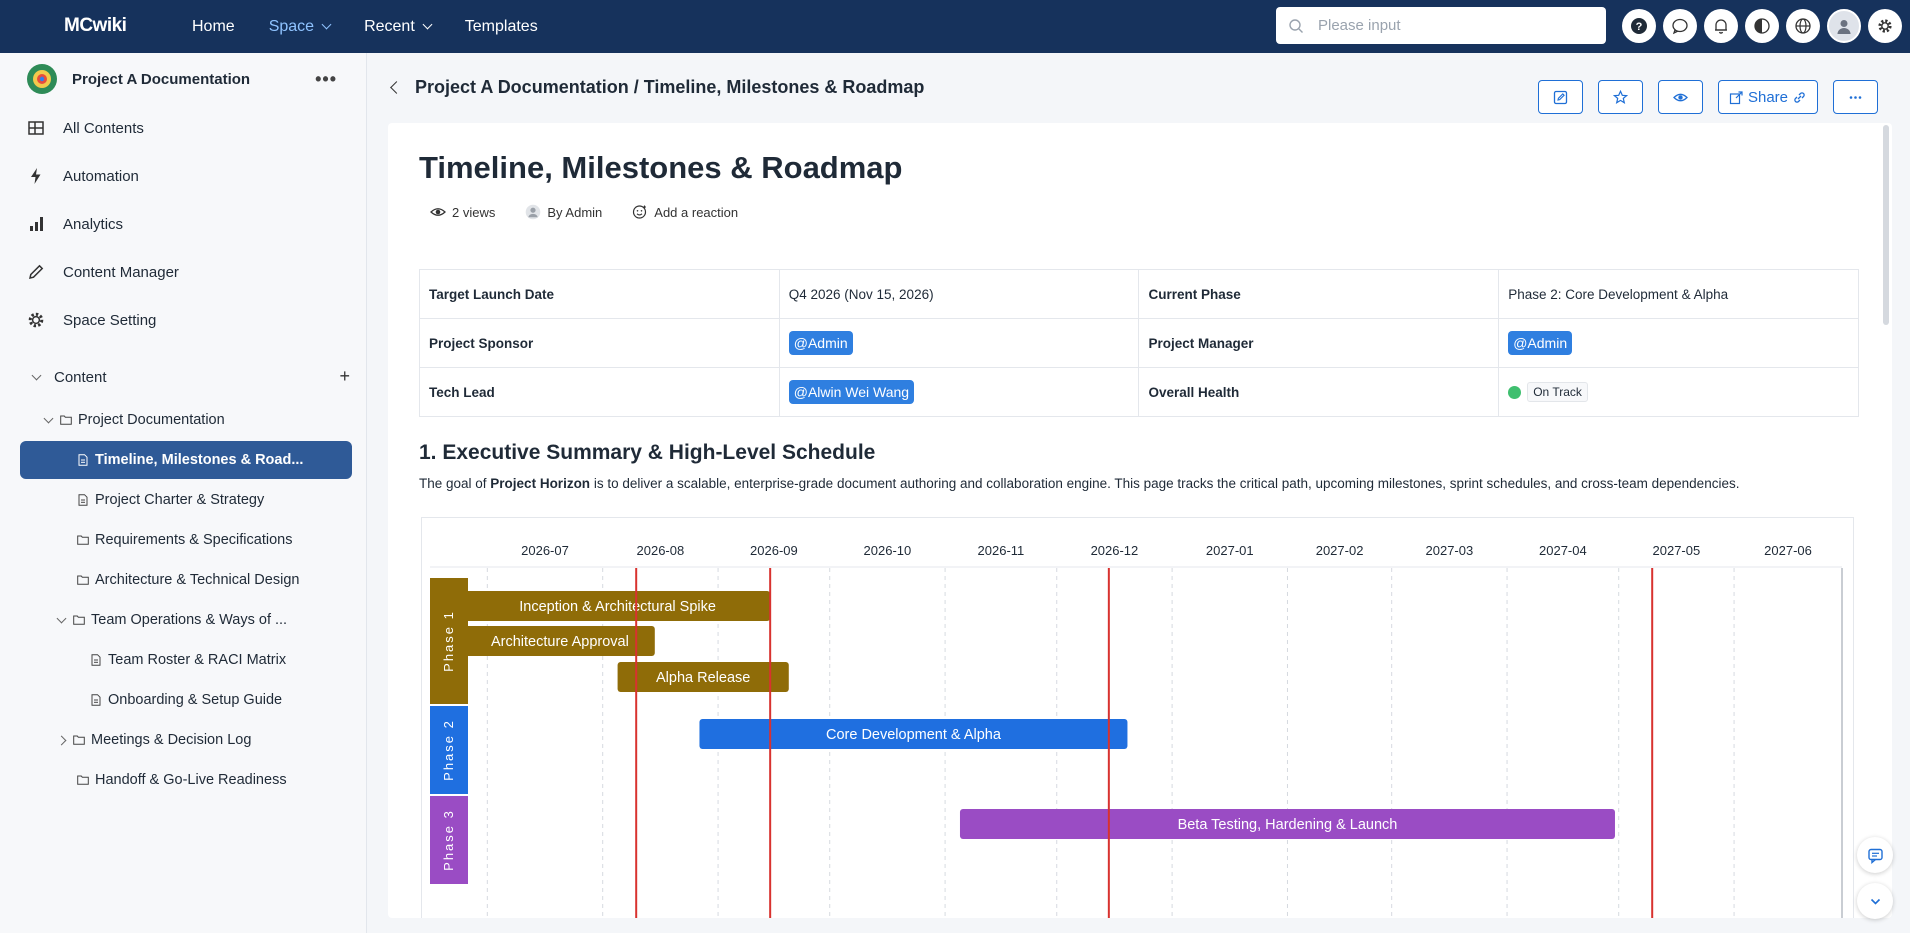 This screenshot has width=1910, height=933. Describe the element at coordinates (396, 87) in the screenshot. I see `back-icon` at that location.